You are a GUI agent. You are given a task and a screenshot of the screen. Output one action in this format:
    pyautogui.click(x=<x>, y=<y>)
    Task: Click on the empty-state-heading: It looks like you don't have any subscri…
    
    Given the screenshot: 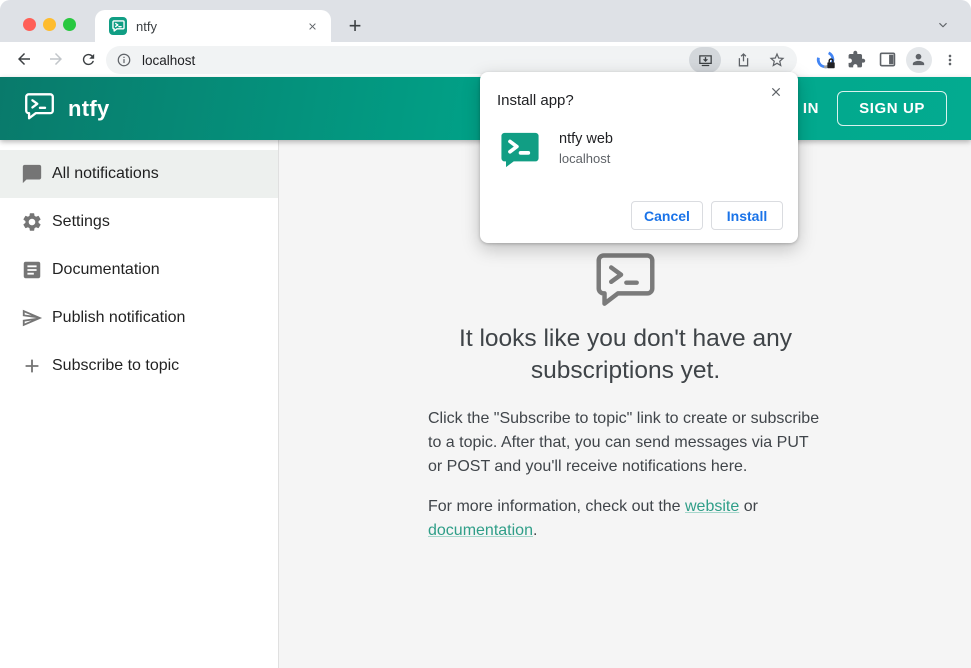 What is the action you would take?
    pyautogui.click(x=625, y=354)
    